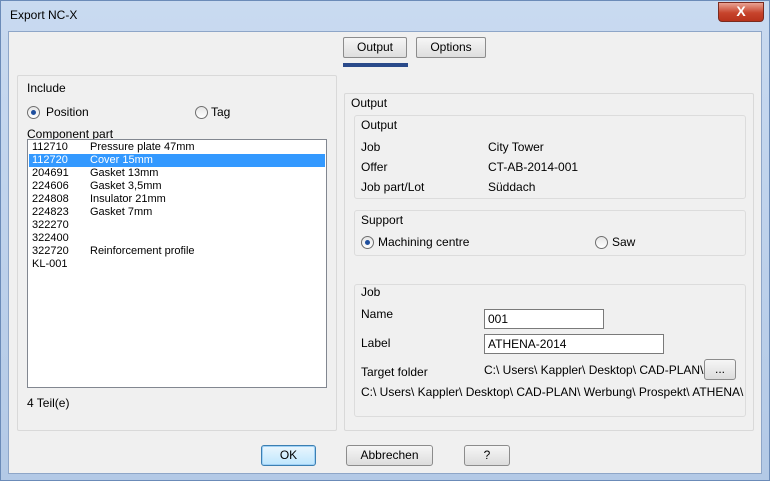  Describe the element at coordinates (33, 112) in the screenshot. I see `position-radio` at that location.